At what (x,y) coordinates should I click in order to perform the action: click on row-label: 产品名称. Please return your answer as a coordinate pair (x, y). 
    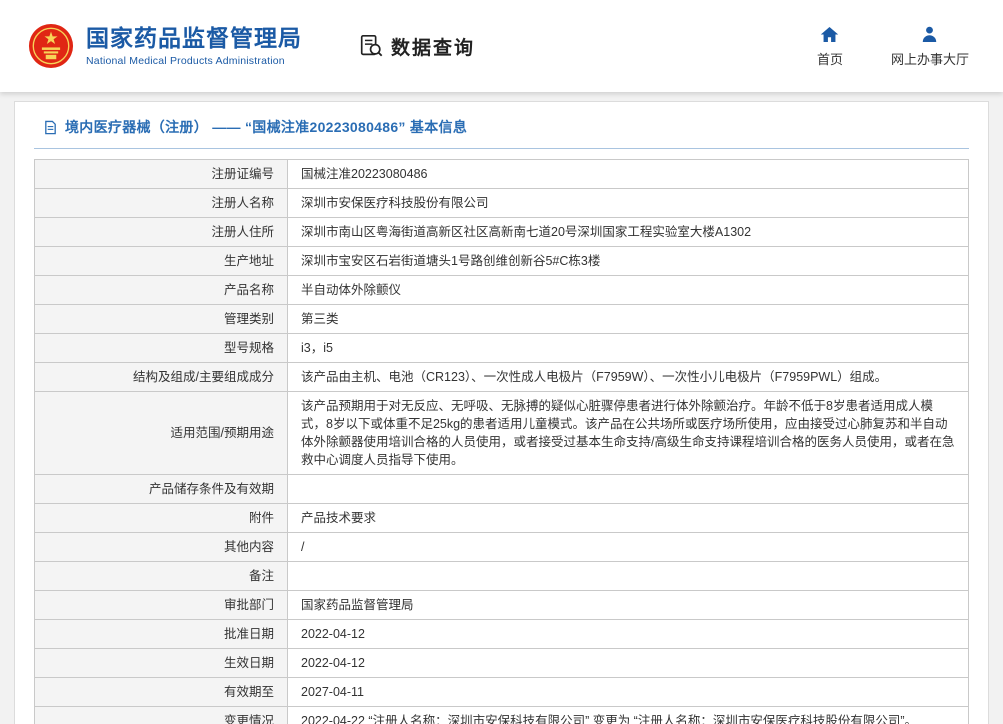
    Looking at the image, I should click on (161, 290).